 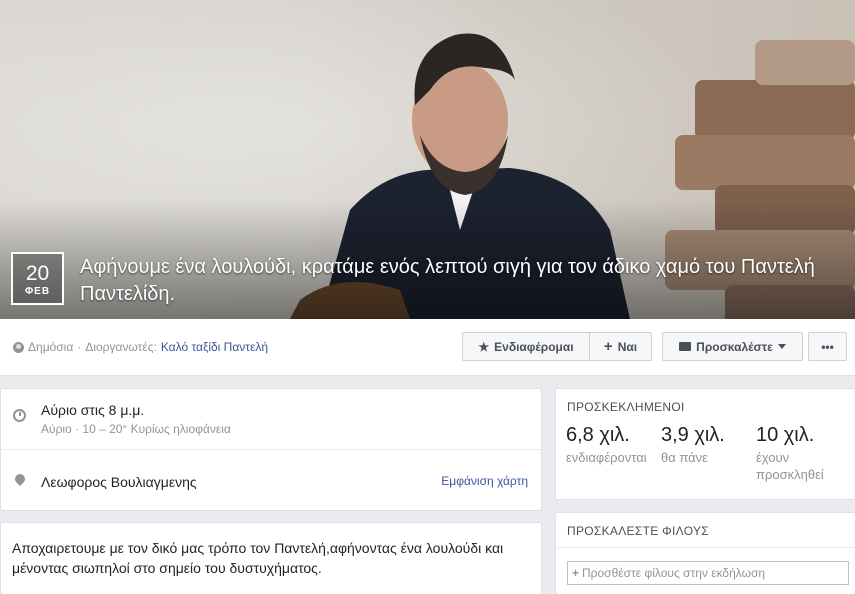 What do you see at coordinates (119, 482) in the screenshot?
I see `event-location: Λεωφορος Βουλιαγμενης` at bounding box center [119, 482].